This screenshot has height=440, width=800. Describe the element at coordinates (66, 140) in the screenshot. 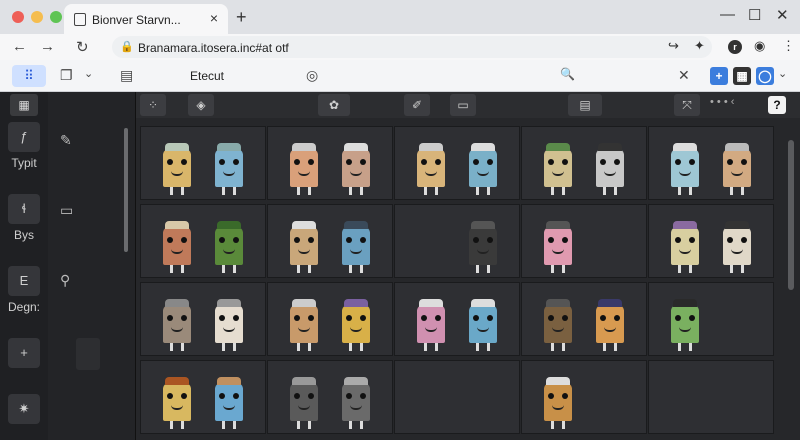

I see `pen-icon: ✎` at that location.